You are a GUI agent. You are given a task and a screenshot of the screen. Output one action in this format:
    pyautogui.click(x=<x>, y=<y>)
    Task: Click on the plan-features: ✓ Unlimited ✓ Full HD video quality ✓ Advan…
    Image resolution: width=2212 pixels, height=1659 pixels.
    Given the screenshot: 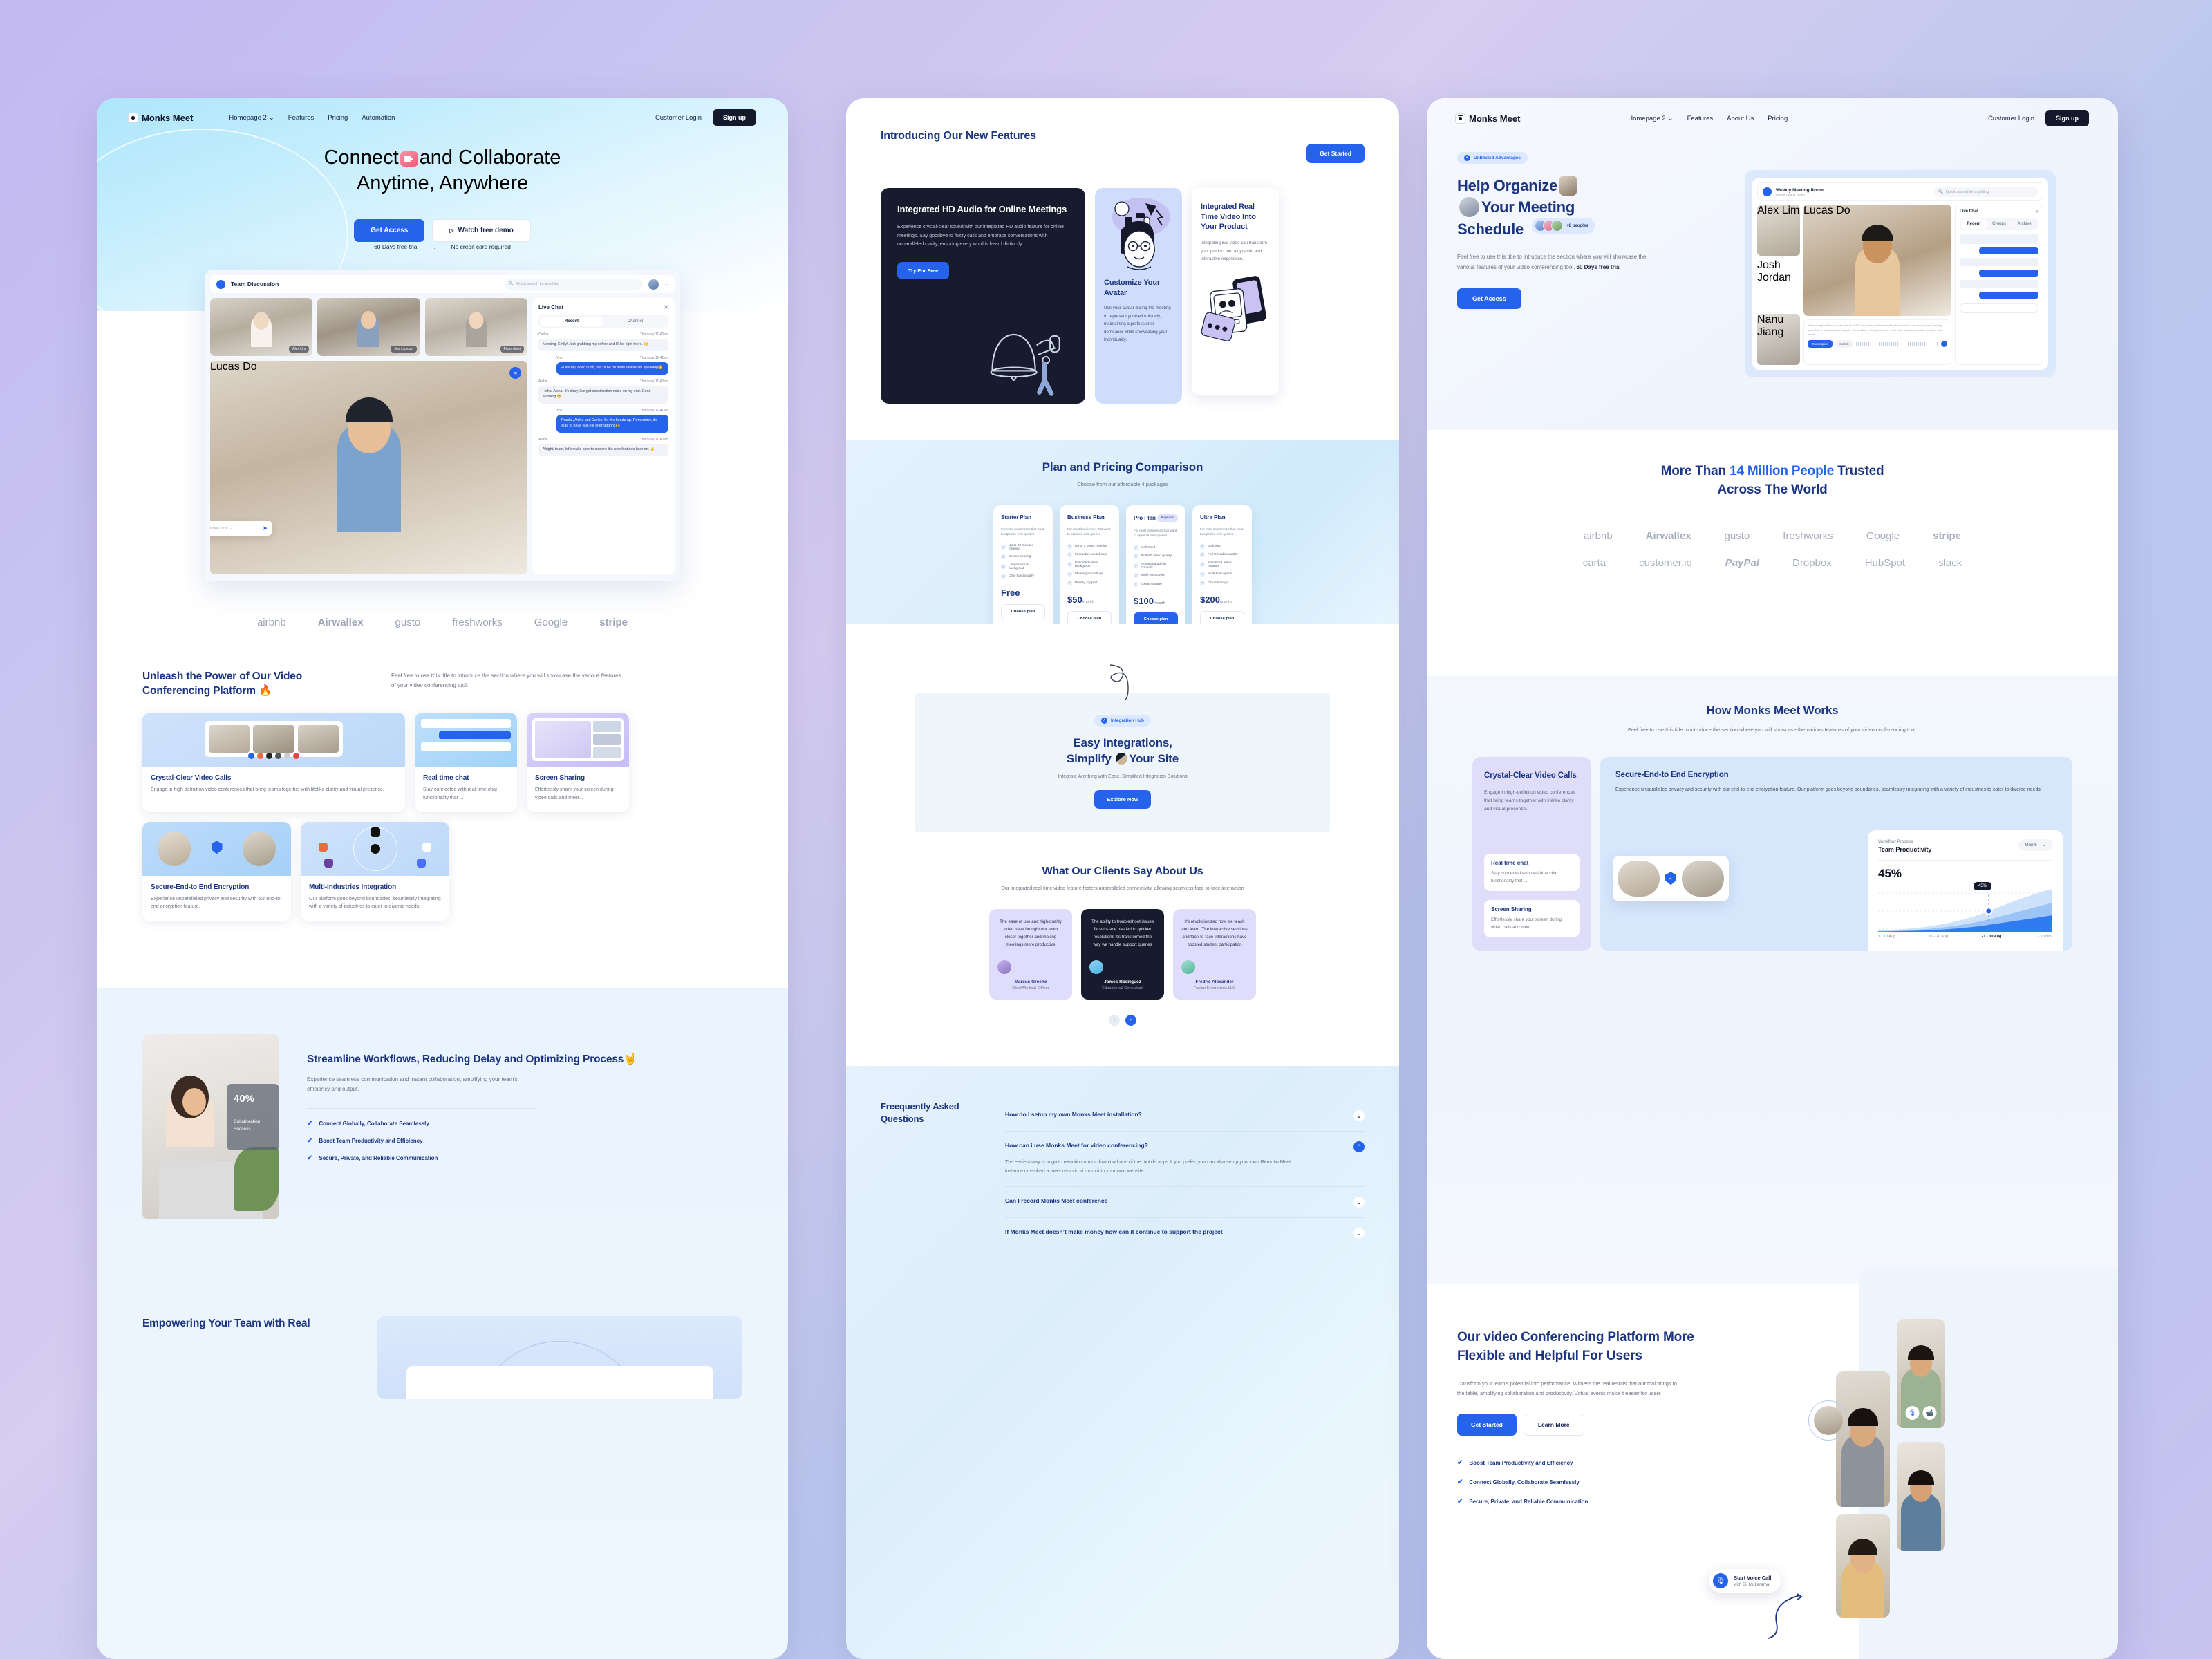 What is the action you would take?
    pyautogui.click(x=1222, y=564)
    